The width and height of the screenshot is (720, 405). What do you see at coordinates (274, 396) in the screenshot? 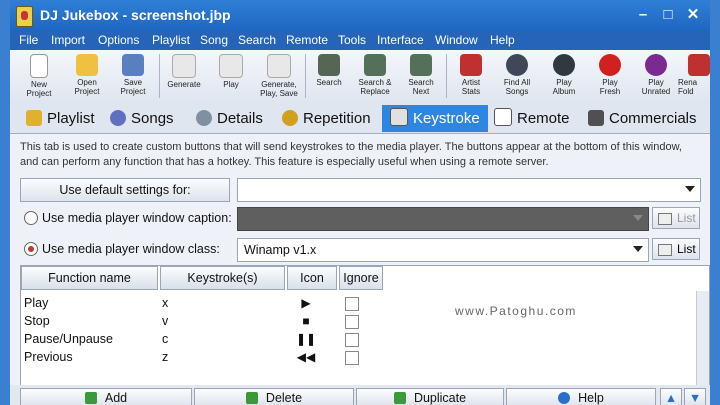
I see `delete-button: Delete` at bounding box center [274, 396].